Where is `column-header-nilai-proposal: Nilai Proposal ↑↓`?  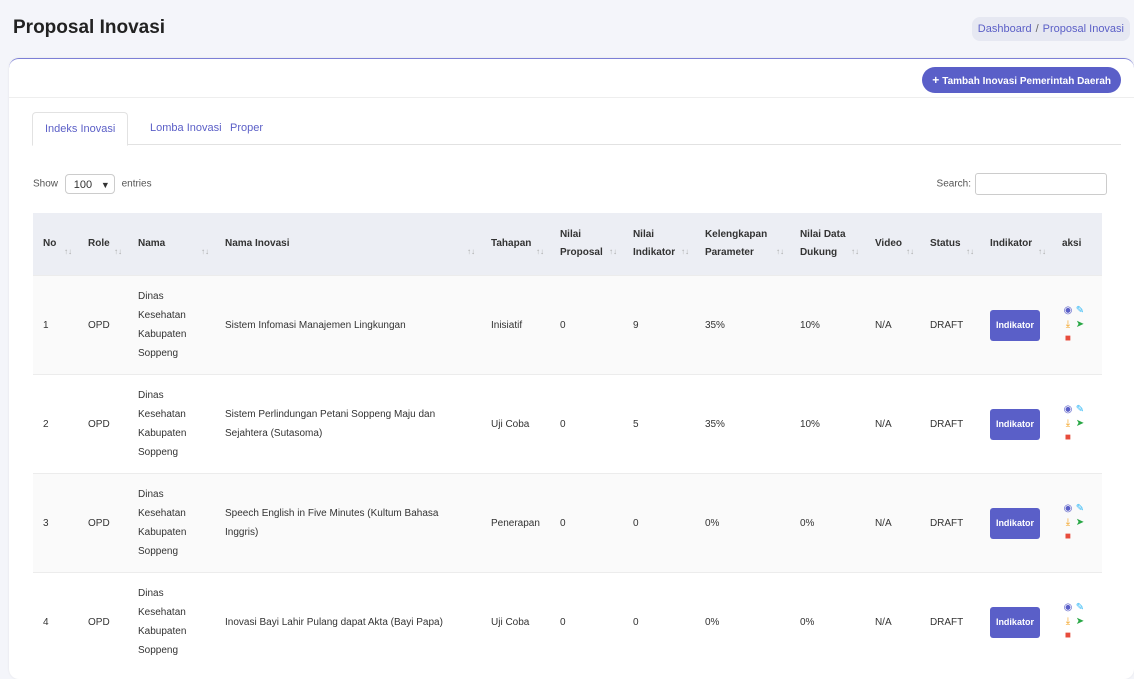
column-header-nilai-proposal: Nilai Proposal ↑↓ is located at coordinates (586, 244).